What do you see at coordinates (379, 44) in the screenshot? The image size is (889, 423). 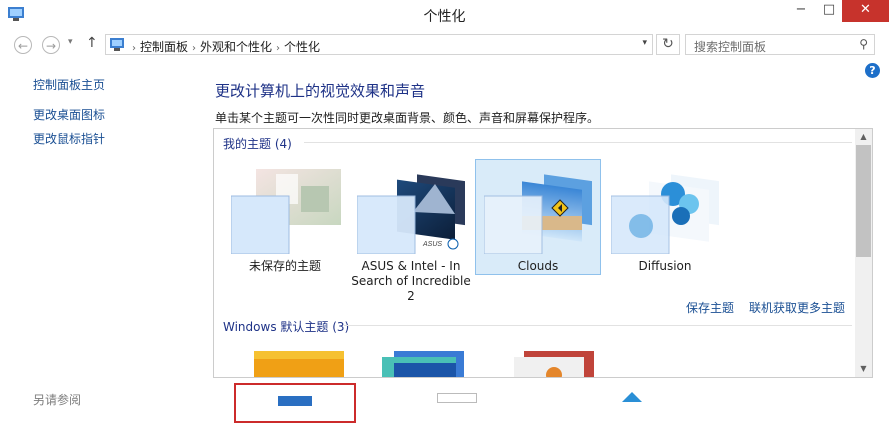 I see `address-bar: › 控制面板 › 外观和个性化 › 个性化 ▾` at bounding box center [379, 44].